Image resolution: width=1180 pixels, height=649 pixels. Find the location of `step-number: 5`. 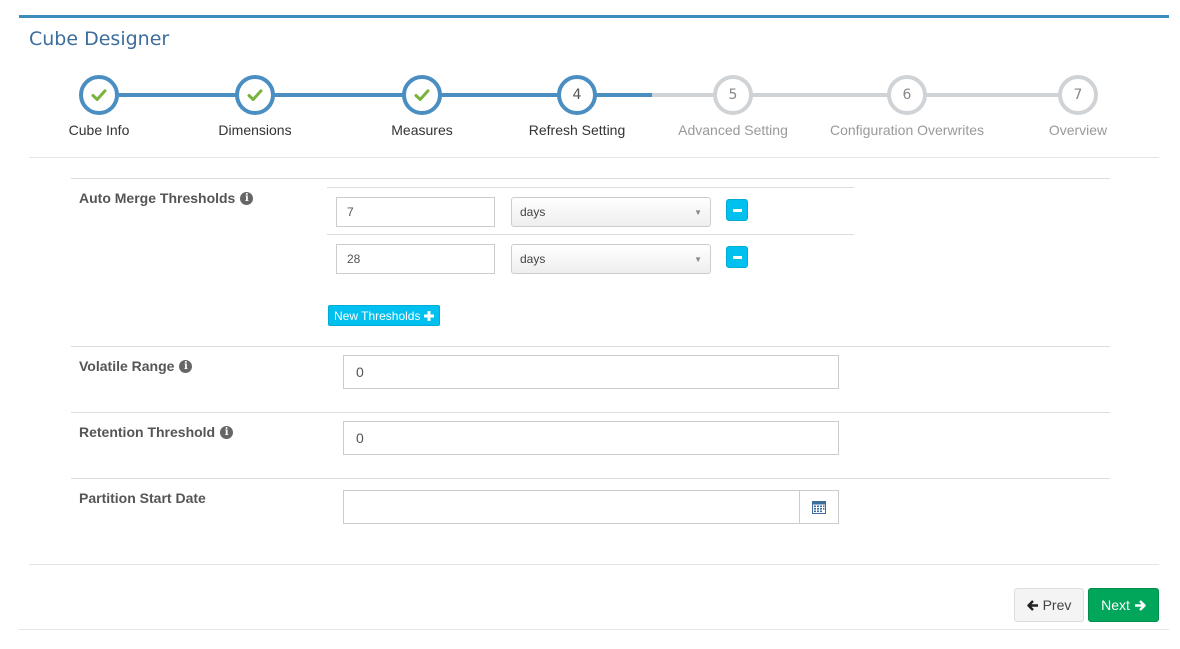

step-number: 5 is located at coordinates (733, 95).